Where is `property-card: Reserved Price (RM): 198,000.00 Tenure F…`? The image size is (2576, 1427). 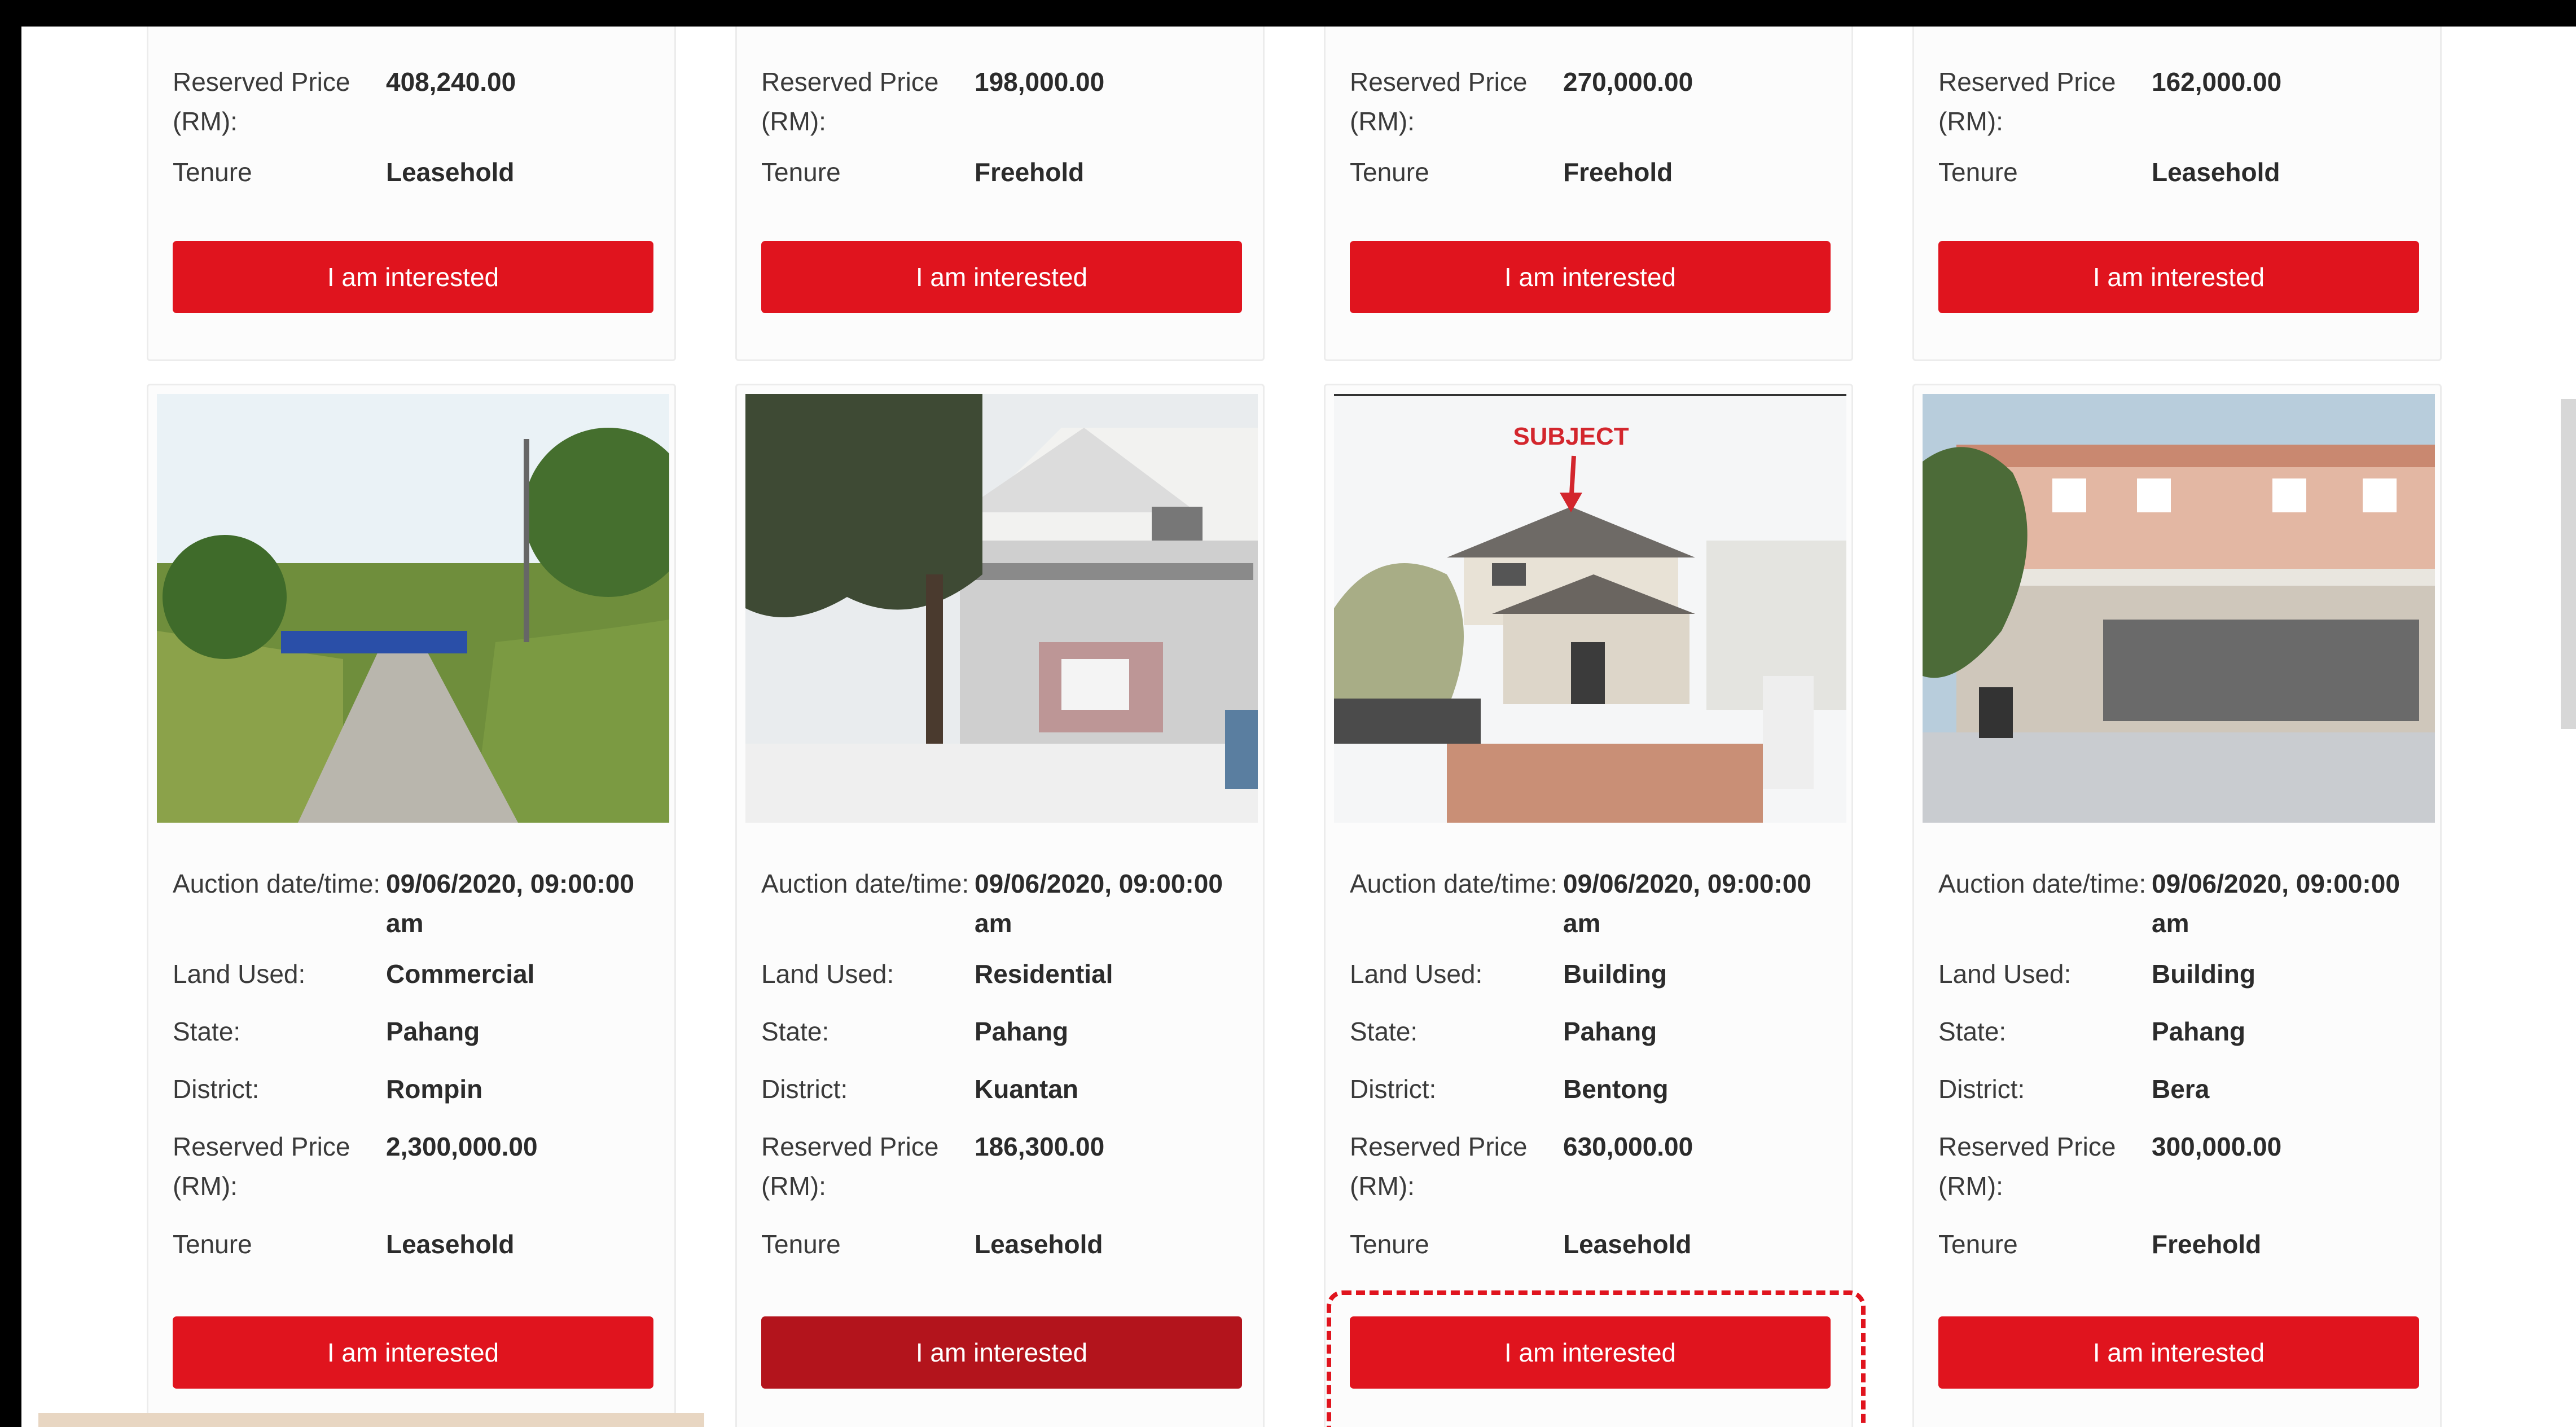 property-card: Reserved Price (RM): 198,000.00 Tenure F… is located at coordinates (1000, 194).